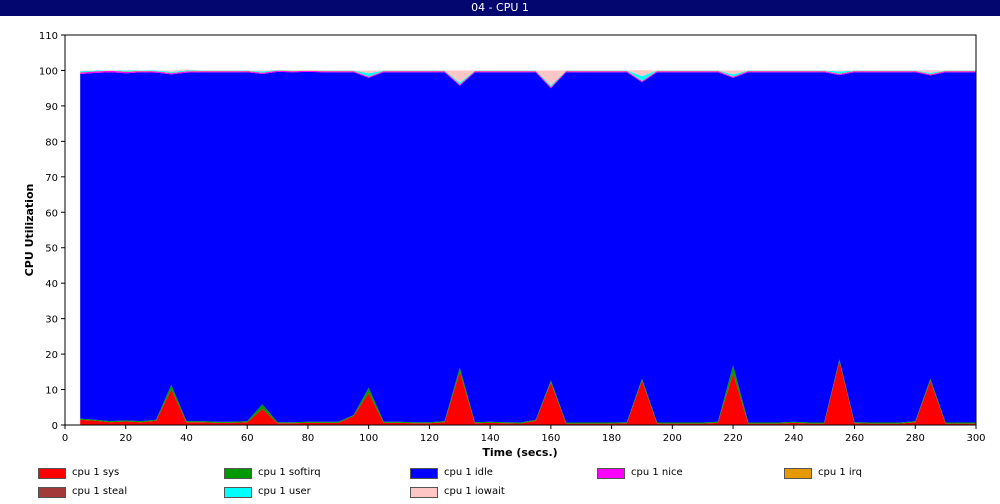 The height and width of the screenshot is (504, 1000). I want to click on x-tick-label: 200, so click(672, 438).